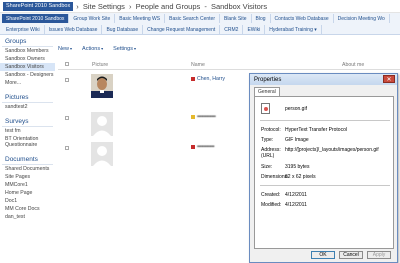 This screenshot has height=263, width=400. I want to click on dialog-title: Properties, so click(268, 79).